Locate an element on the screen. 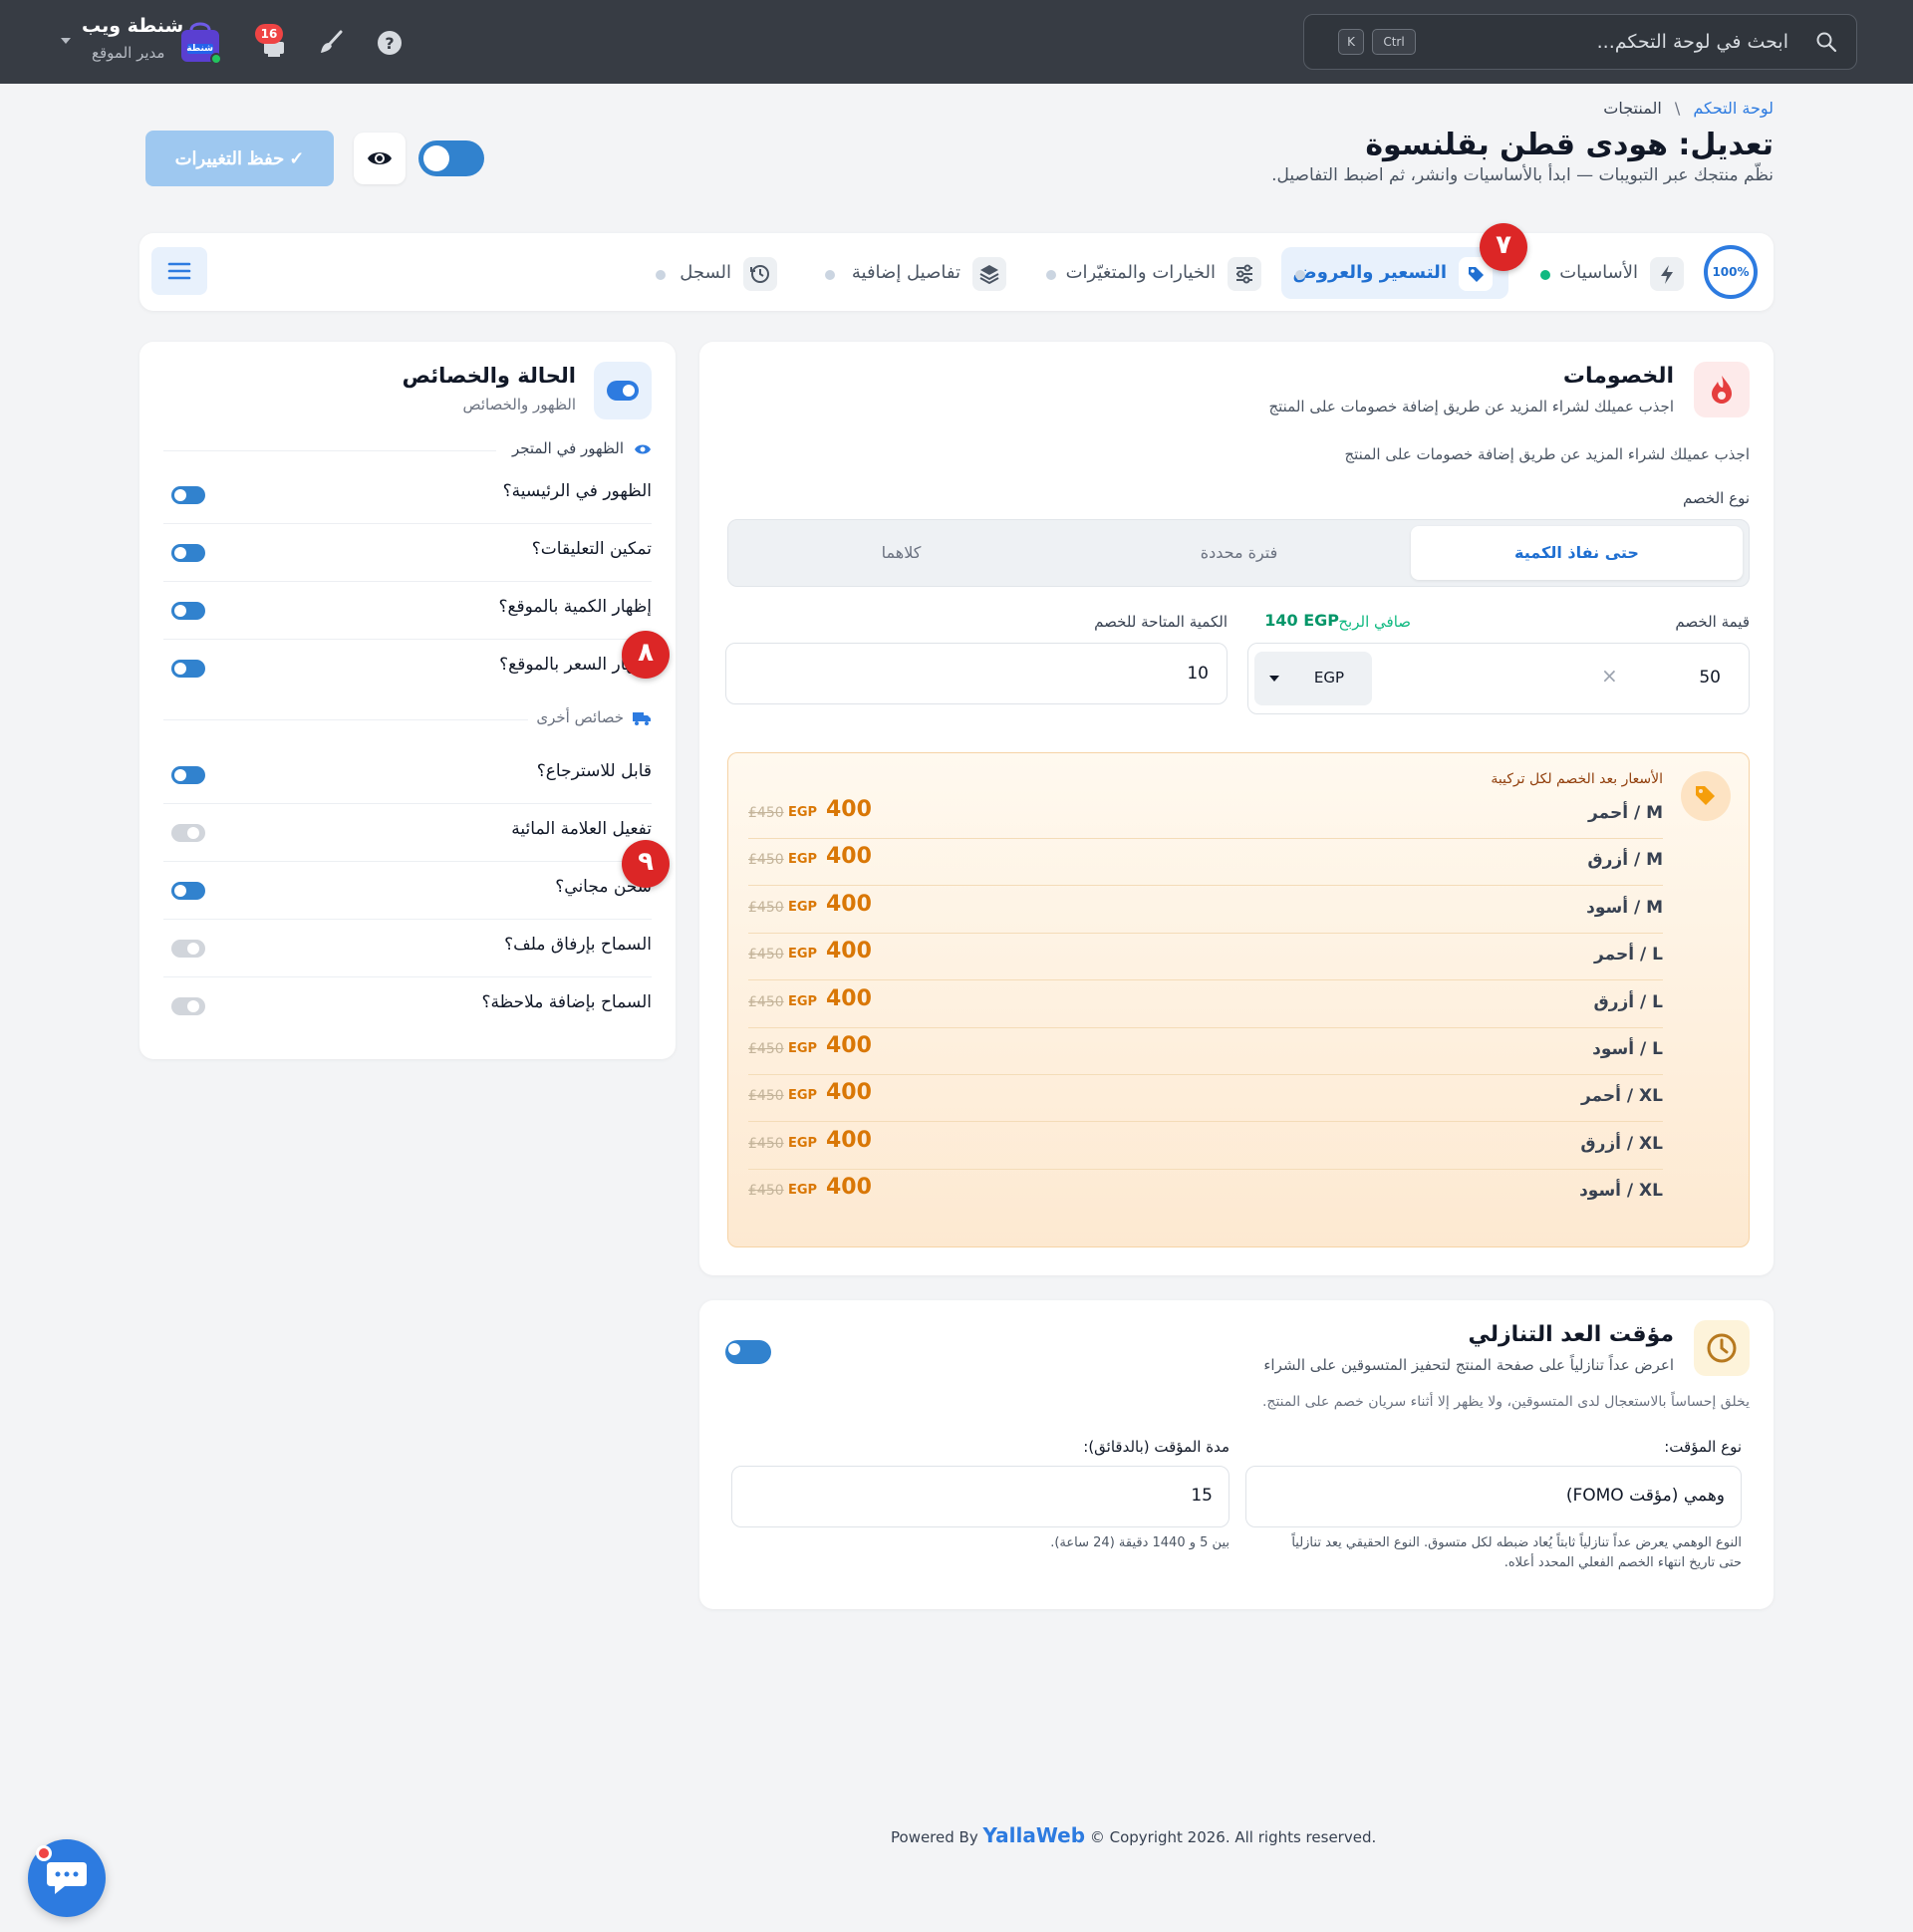 The width and height of the screenshot is (1913, 1932). publish-toggle is located at coordinates (451, 158).